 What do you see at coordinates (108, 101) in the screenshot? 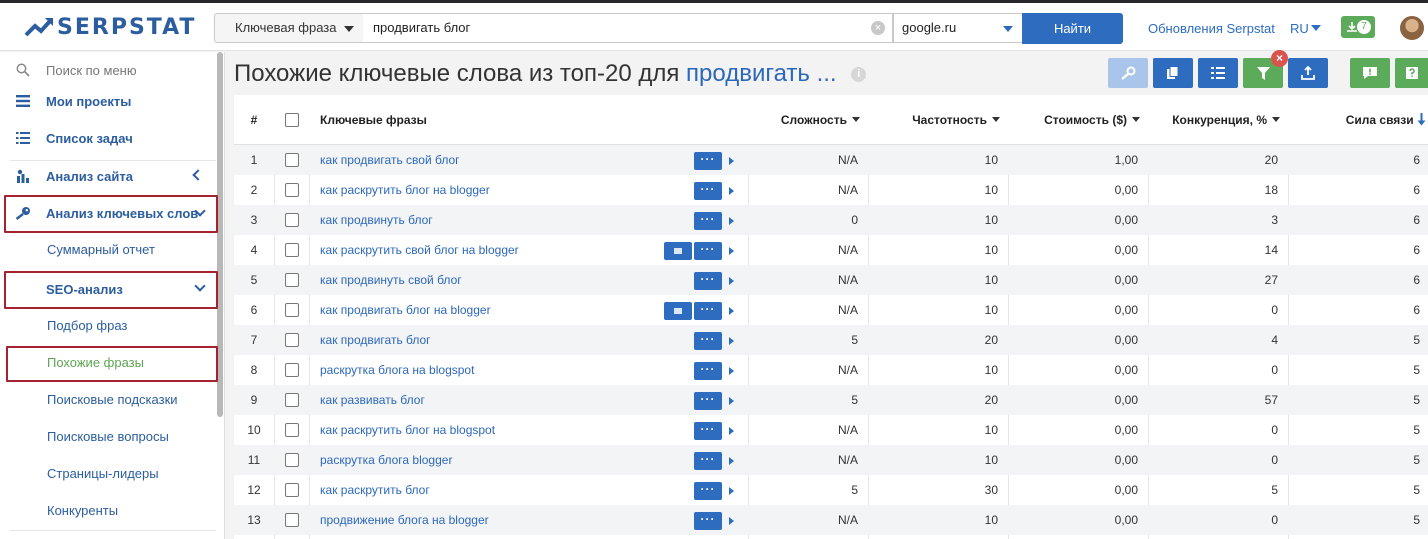
I see `sidebar-item-my-projects: Мои проекты` at bounding box center [108, 101].